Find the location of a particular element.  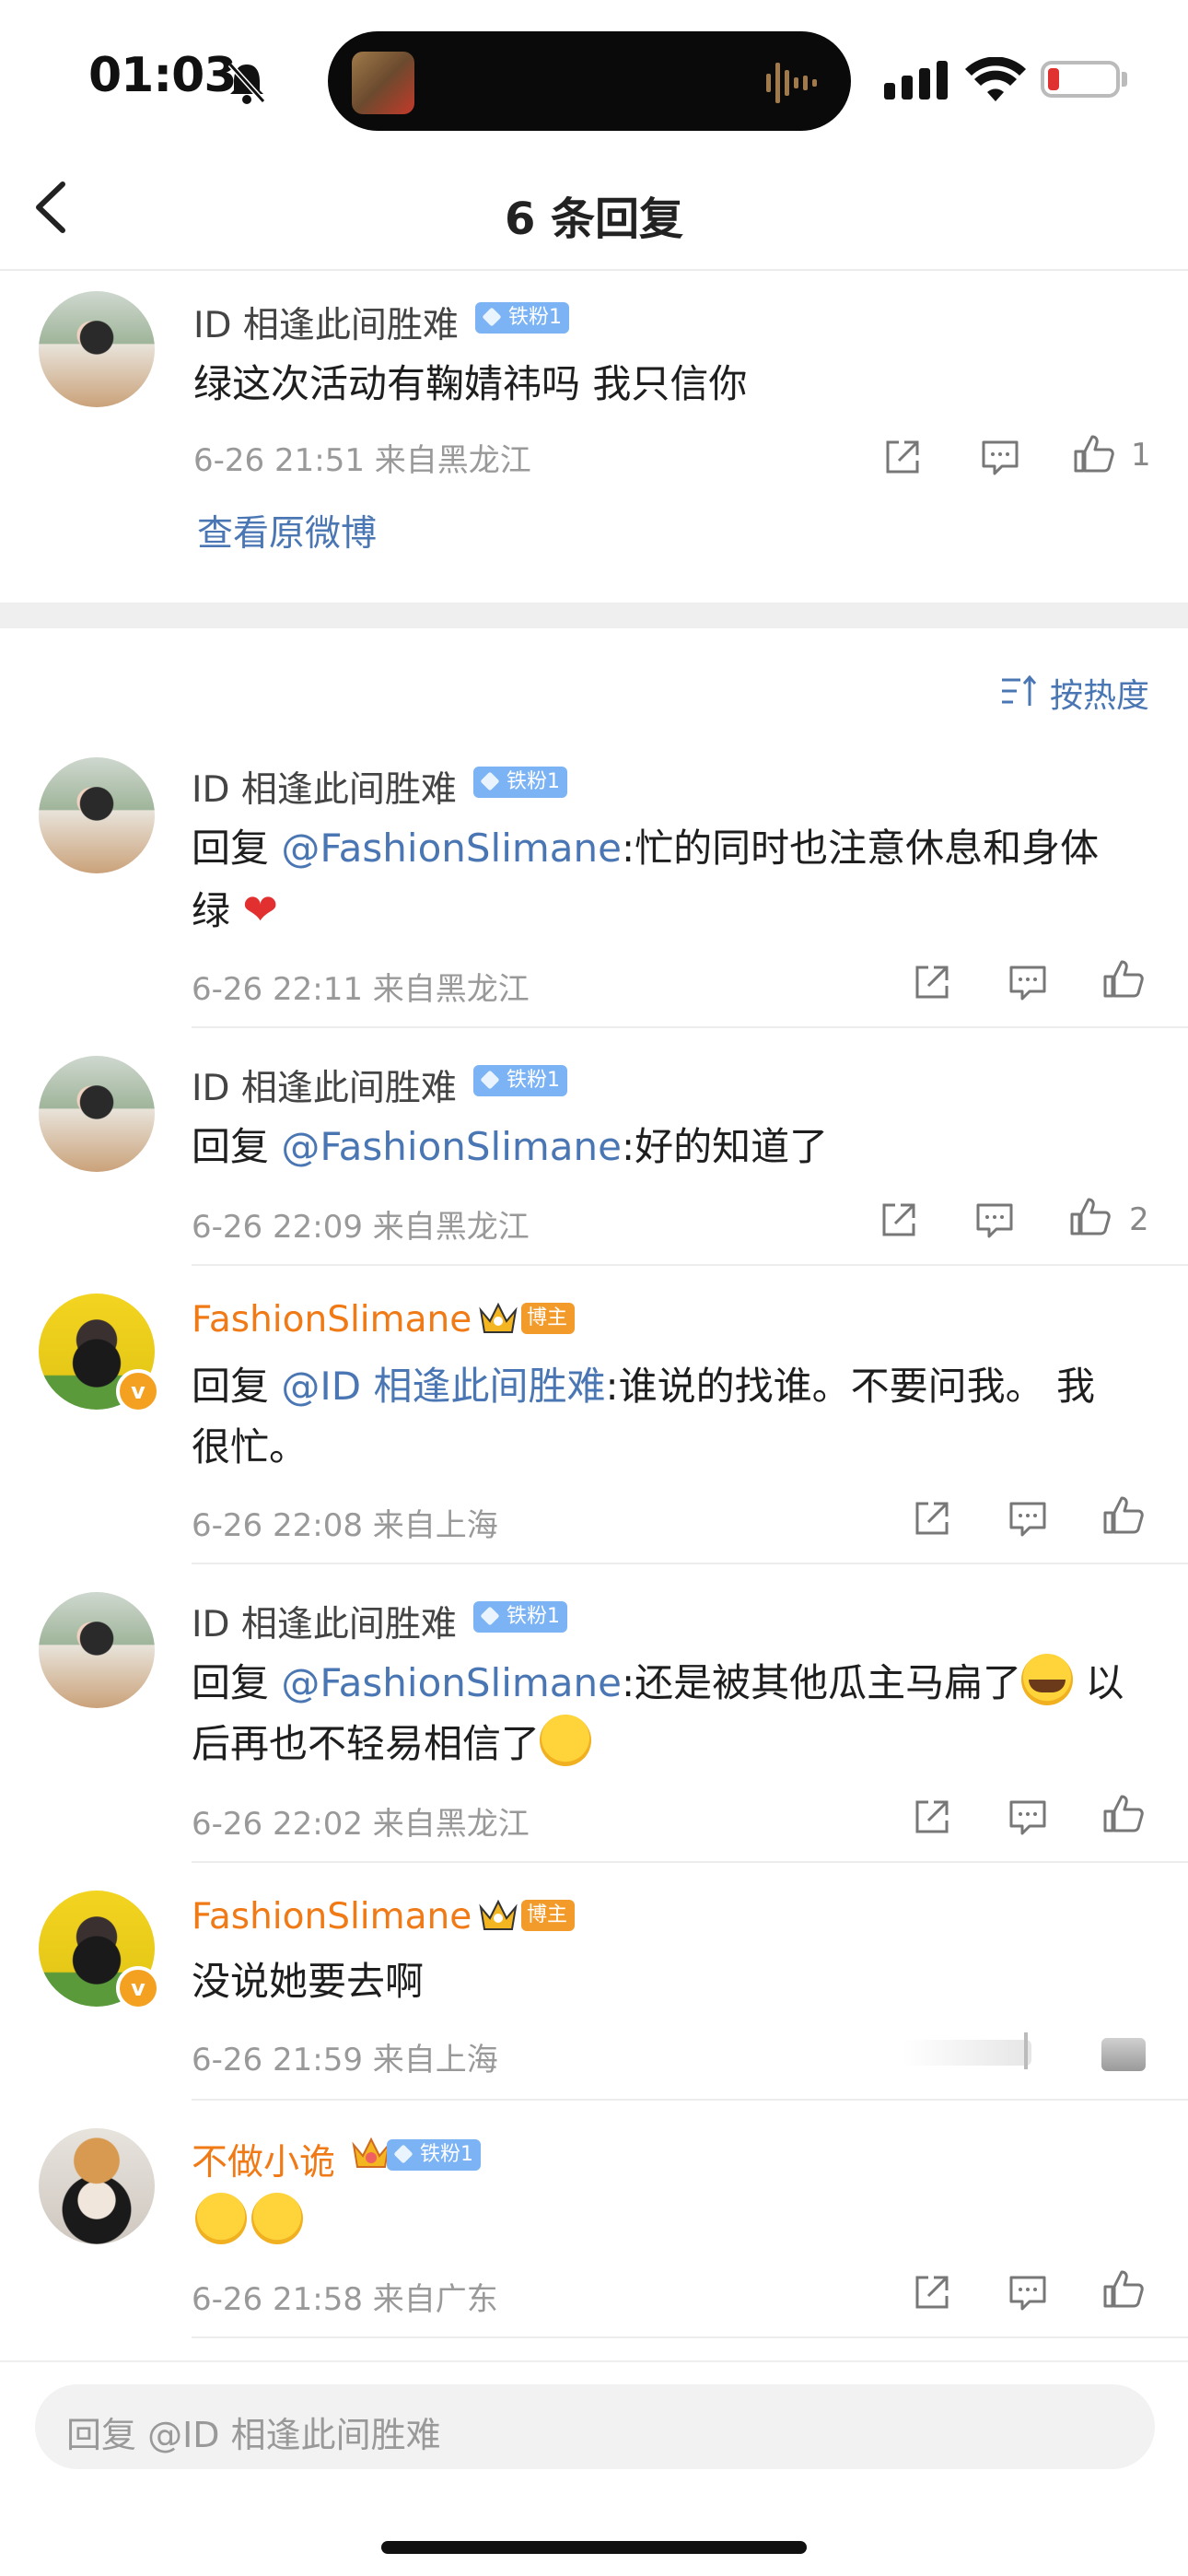

status-time: 01:03 is located at coordinates (163, 75).